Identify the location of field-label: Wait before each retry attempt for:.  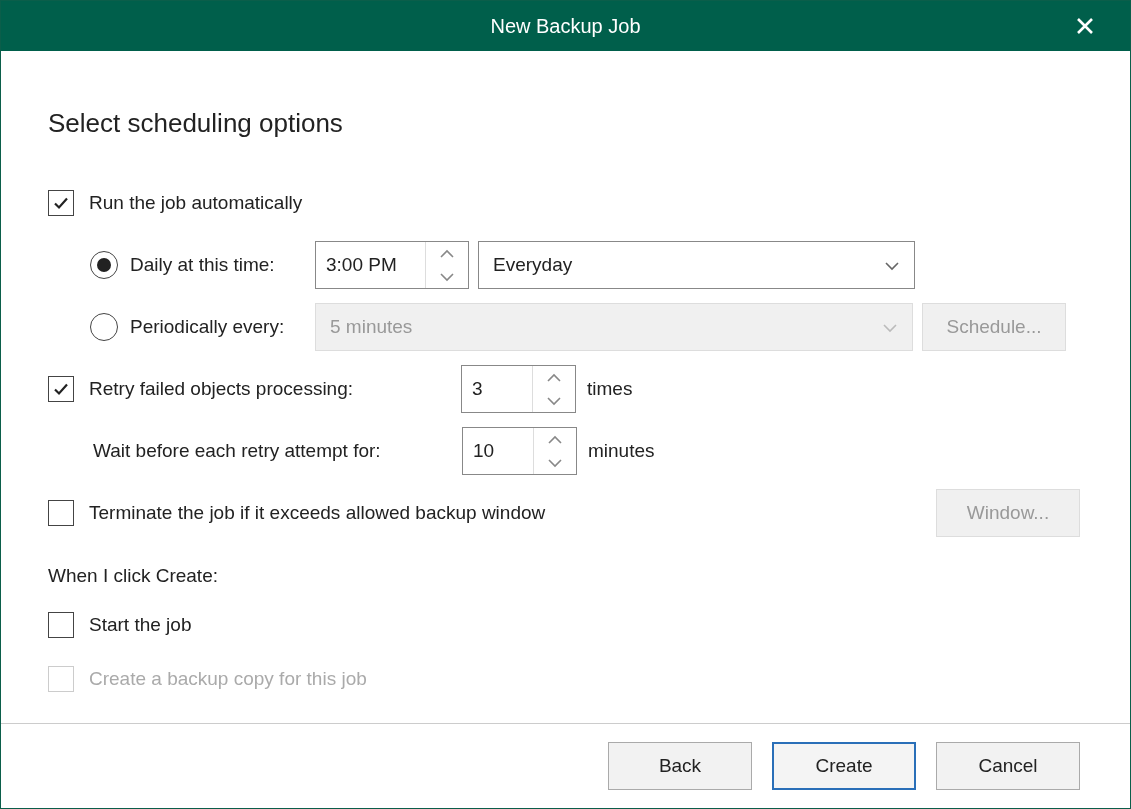
(237, 451).